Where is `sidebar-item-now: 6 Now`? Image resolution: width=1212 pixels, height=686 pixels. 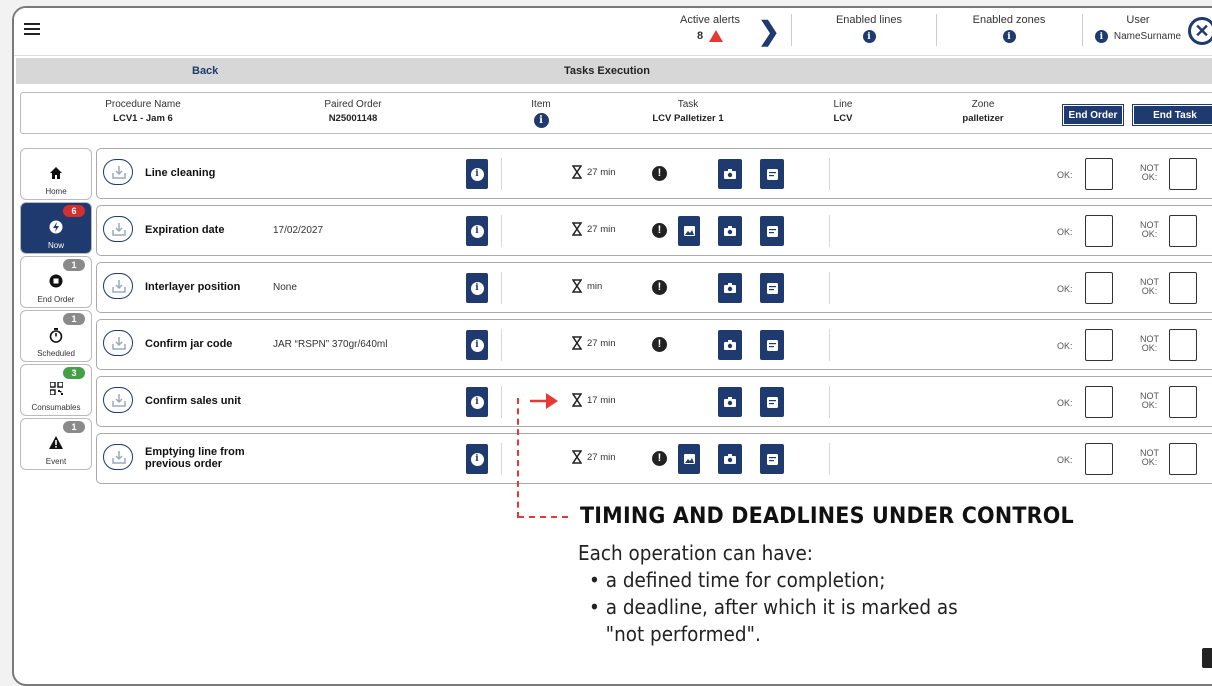 sidebar-item-now: 6 Now is located at coordinates (56, 228).